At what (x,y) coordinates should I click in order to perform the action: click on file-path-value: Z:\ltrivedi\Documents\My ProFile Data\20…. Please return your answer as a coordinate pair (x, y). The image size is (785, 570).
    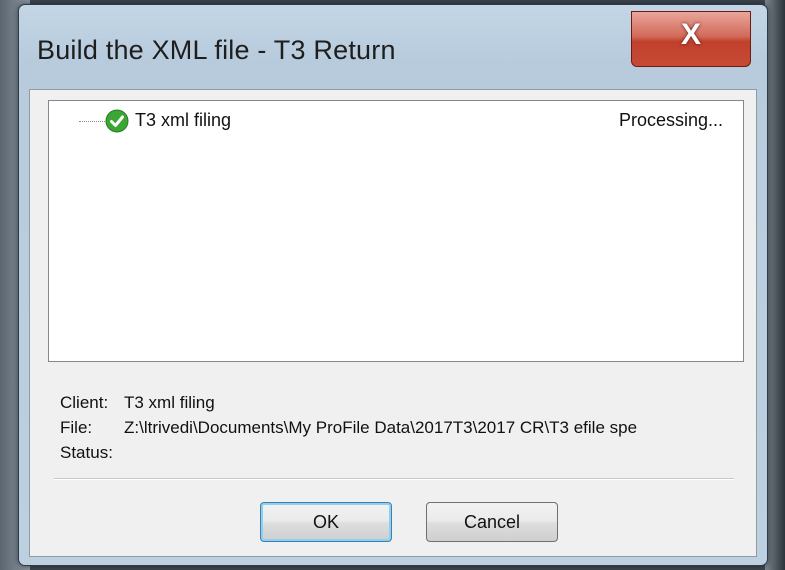
    Looking at the image, I should click on (381, 427).